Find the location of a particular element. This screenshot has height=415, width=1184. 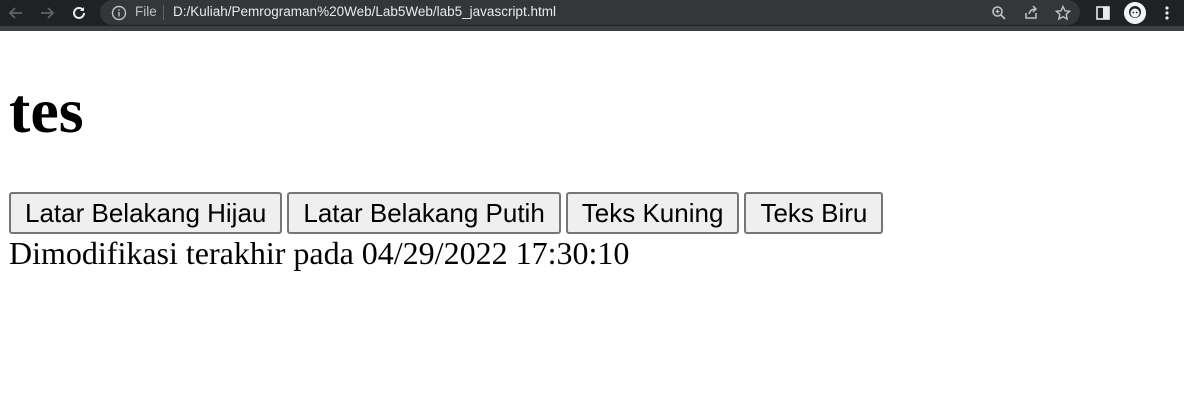

side-panel-icon is located at coordinates (1103, 13).